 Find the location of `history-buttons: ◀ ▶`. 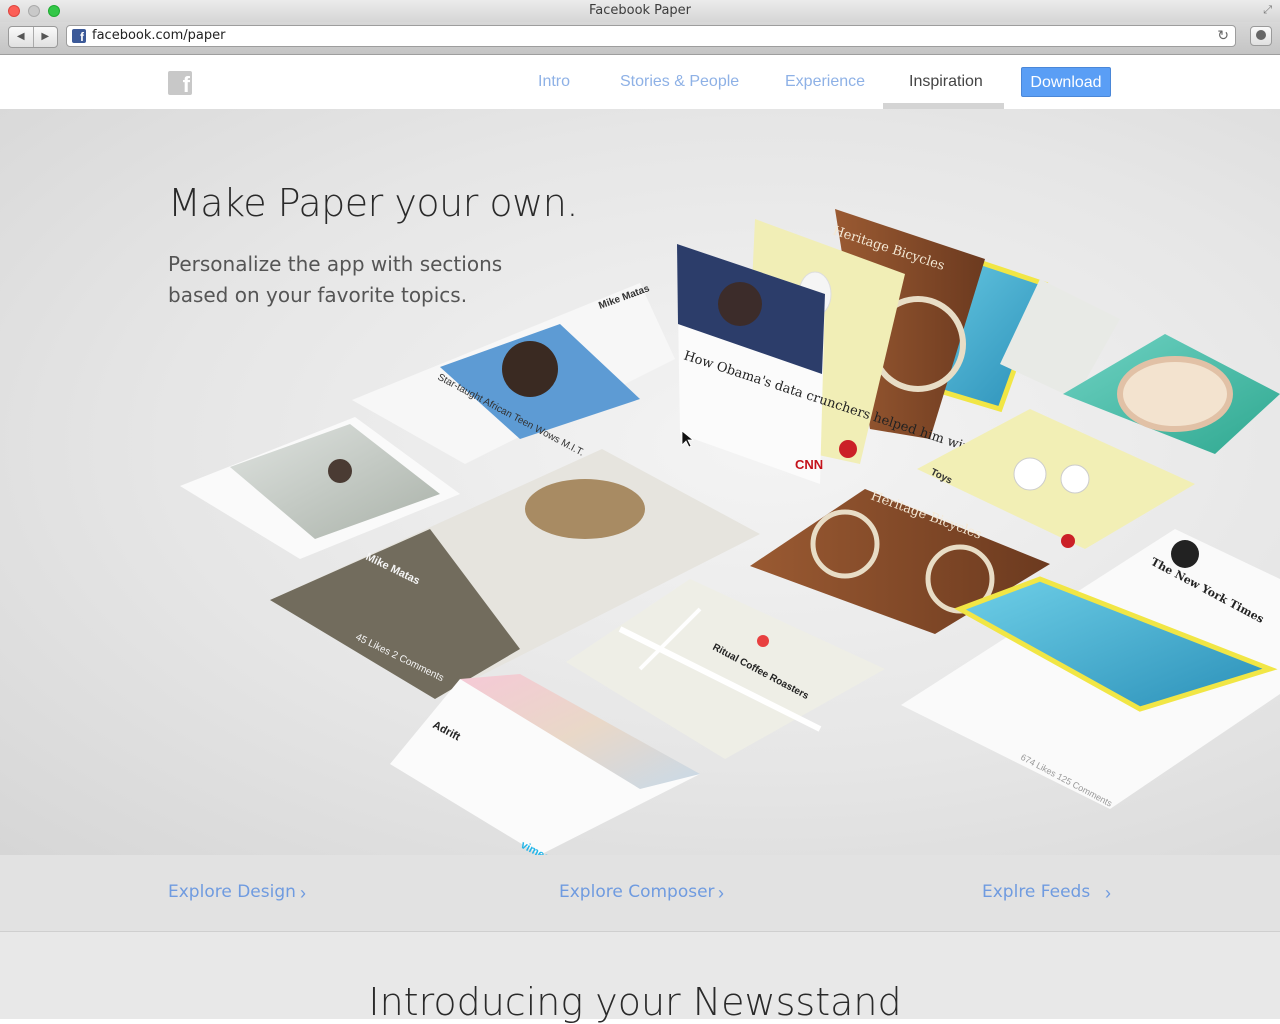

history-buttons: ◀ ▶ is located at coordinates (33, 37).